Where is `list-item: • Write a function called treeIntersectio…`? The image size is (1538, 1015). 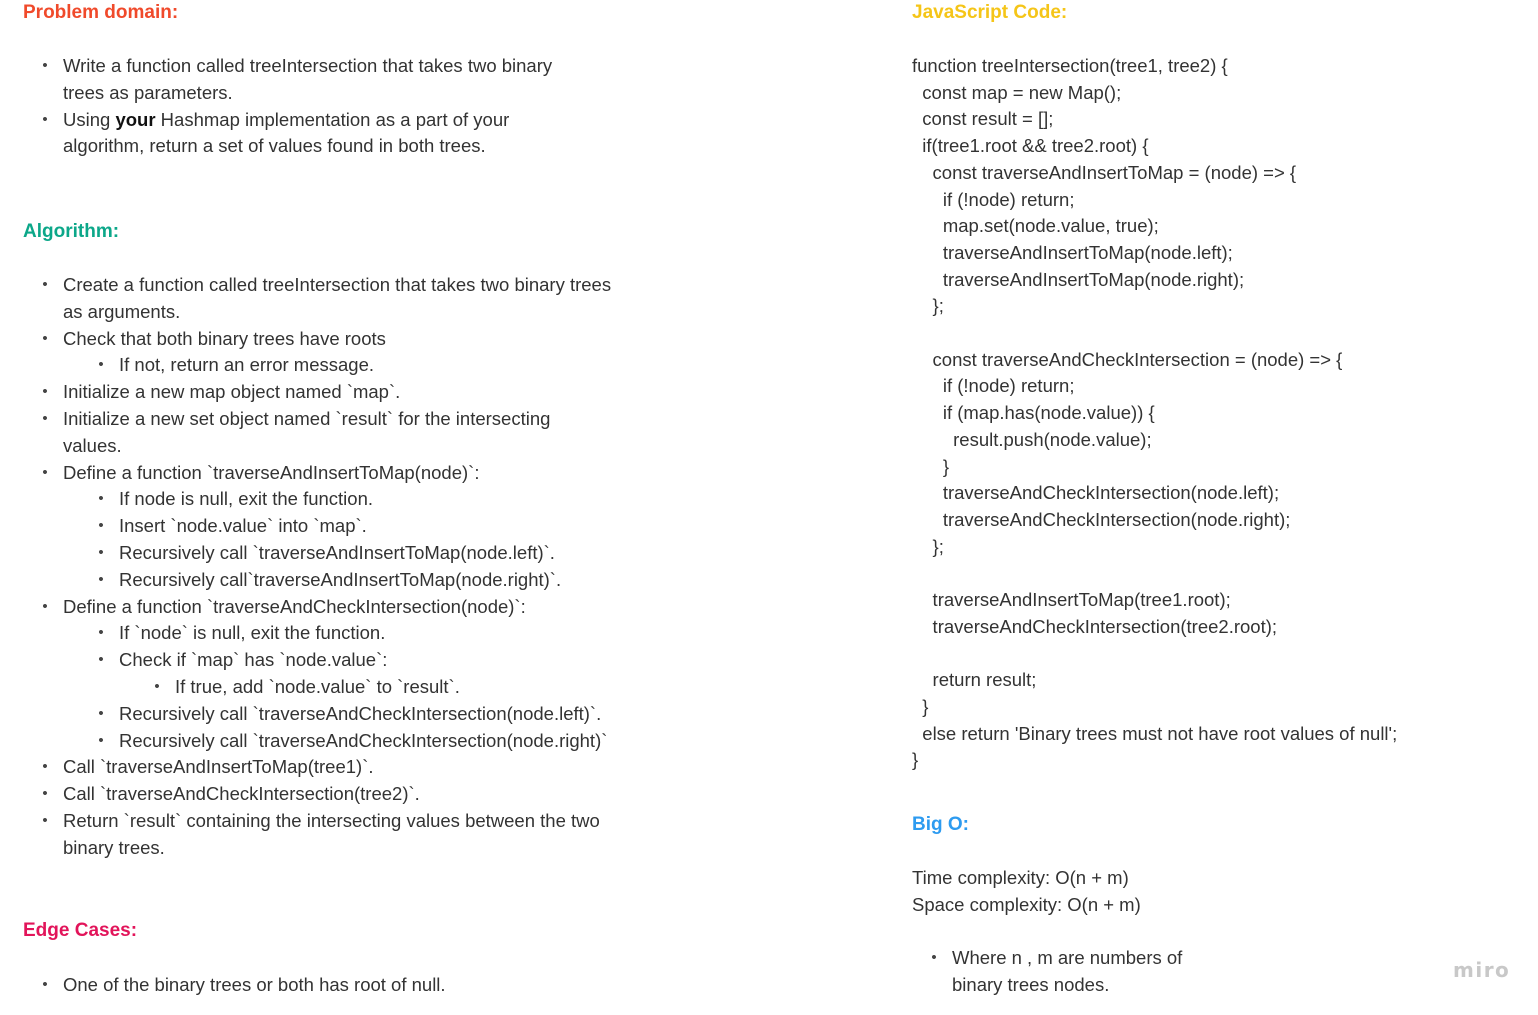
list-item: • Write a function called treeIntersectio… is located at coordinates (287, 80).